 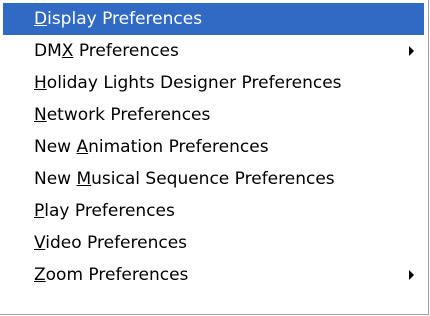 I want to click on menu-item-holiday-lights-designer-preferences: Holiday Lights Designer Preferences, so click(x=213, y=83).